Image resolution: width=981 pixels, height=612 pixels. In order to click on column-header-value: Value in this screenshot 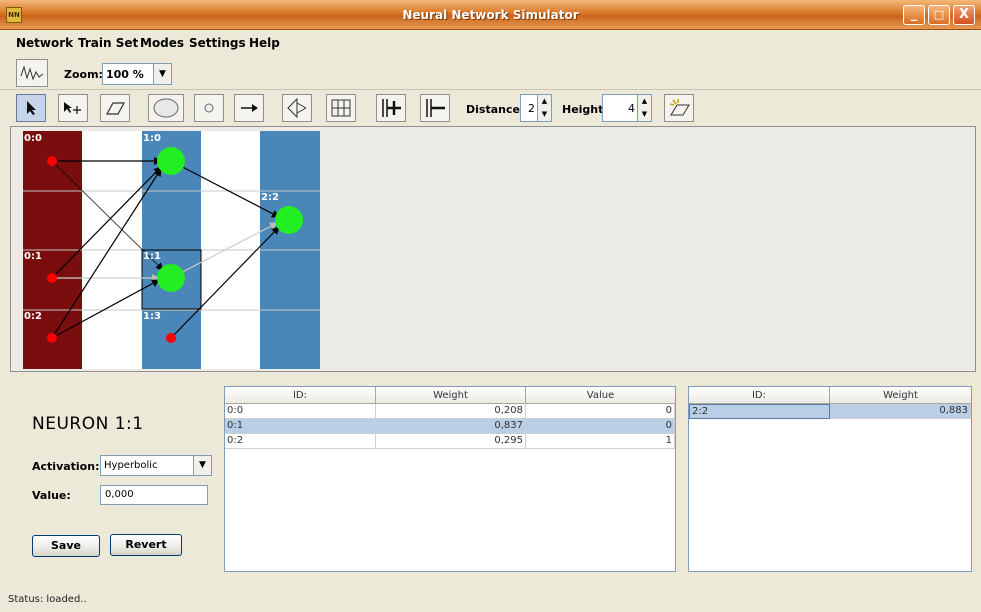, I will do `click(600, 395)`.